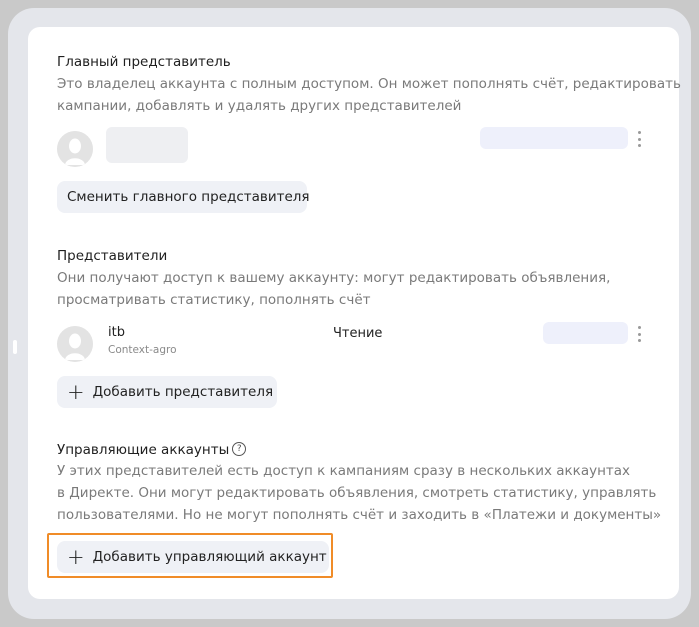 The height and width of the screenshot is (627, 699). Describe the element at coordinates (554, 138) in the screenshot. I see `main-representative-meta-placeholder` at that location.